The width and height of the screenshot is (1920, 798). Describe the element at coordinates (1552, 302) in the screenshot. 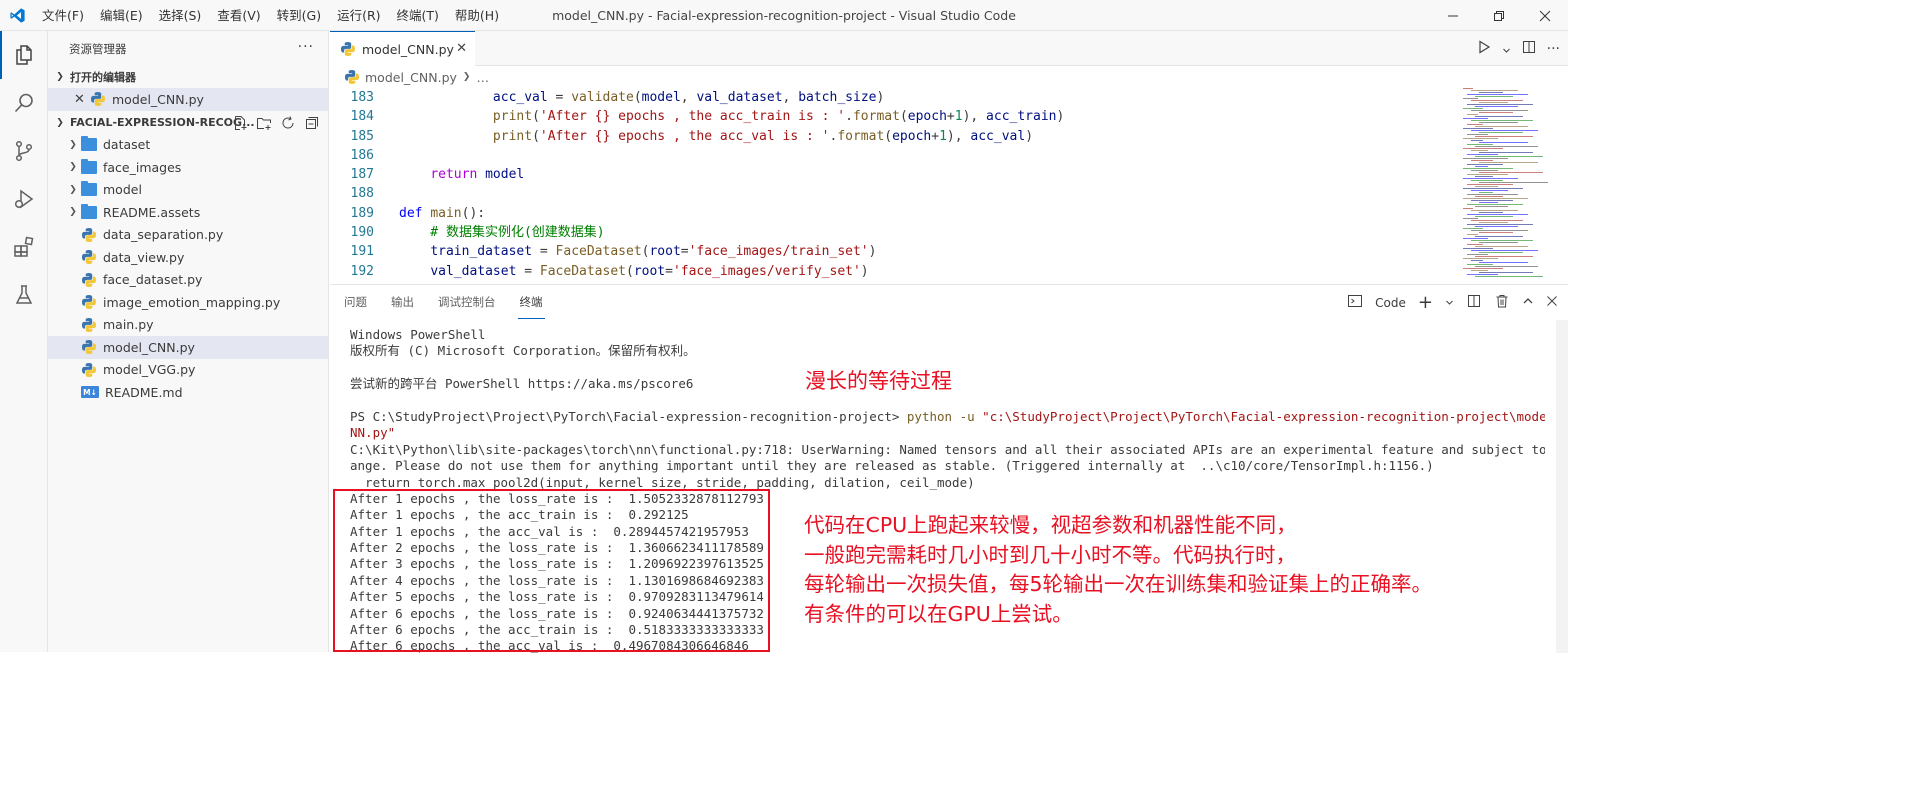

I see `close-panel-icon` at that location.